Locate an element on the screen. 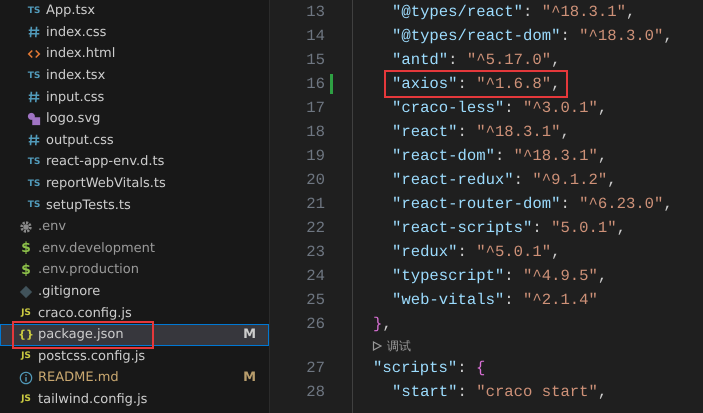 Image resolution: width=703 pixels, height=413 pixels. line-number: 28 is located at coordinates (315, 392).